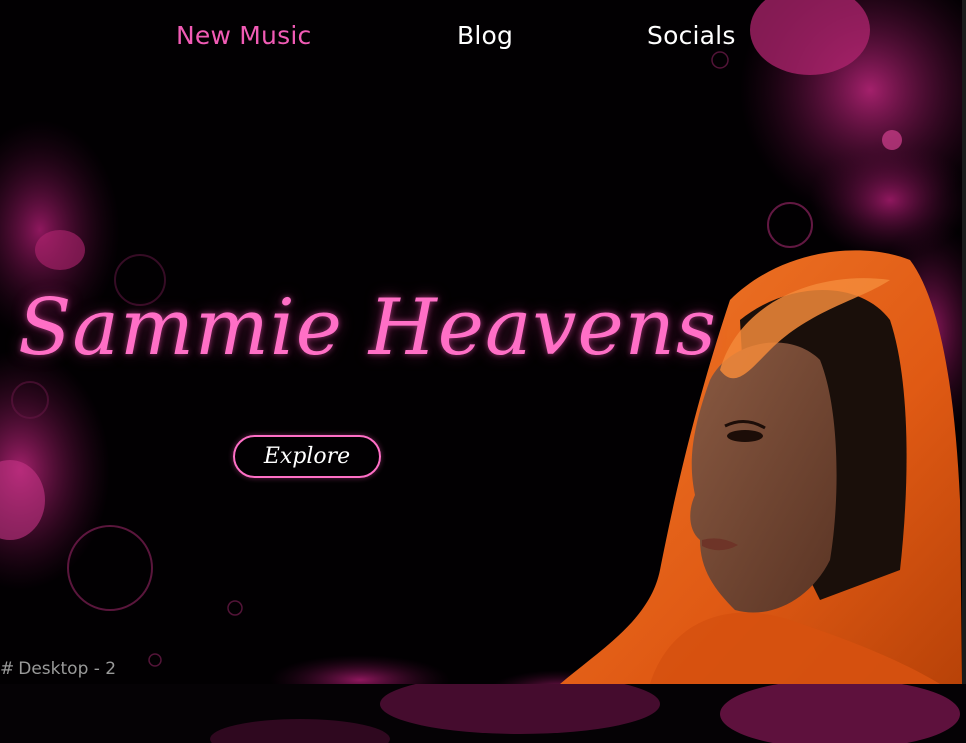  Describe the element at coordinates (7, 669) in the screenshot. I see `frame-icon: #` at that location.